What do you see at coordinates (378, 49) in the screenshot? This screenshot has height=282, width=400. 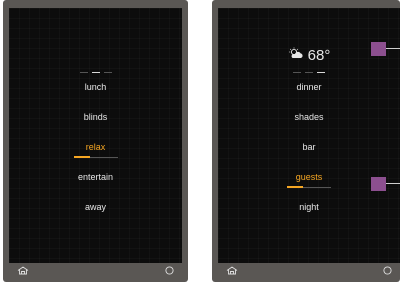 I see `annotation-marker-top` at bounding box center [378, 49].